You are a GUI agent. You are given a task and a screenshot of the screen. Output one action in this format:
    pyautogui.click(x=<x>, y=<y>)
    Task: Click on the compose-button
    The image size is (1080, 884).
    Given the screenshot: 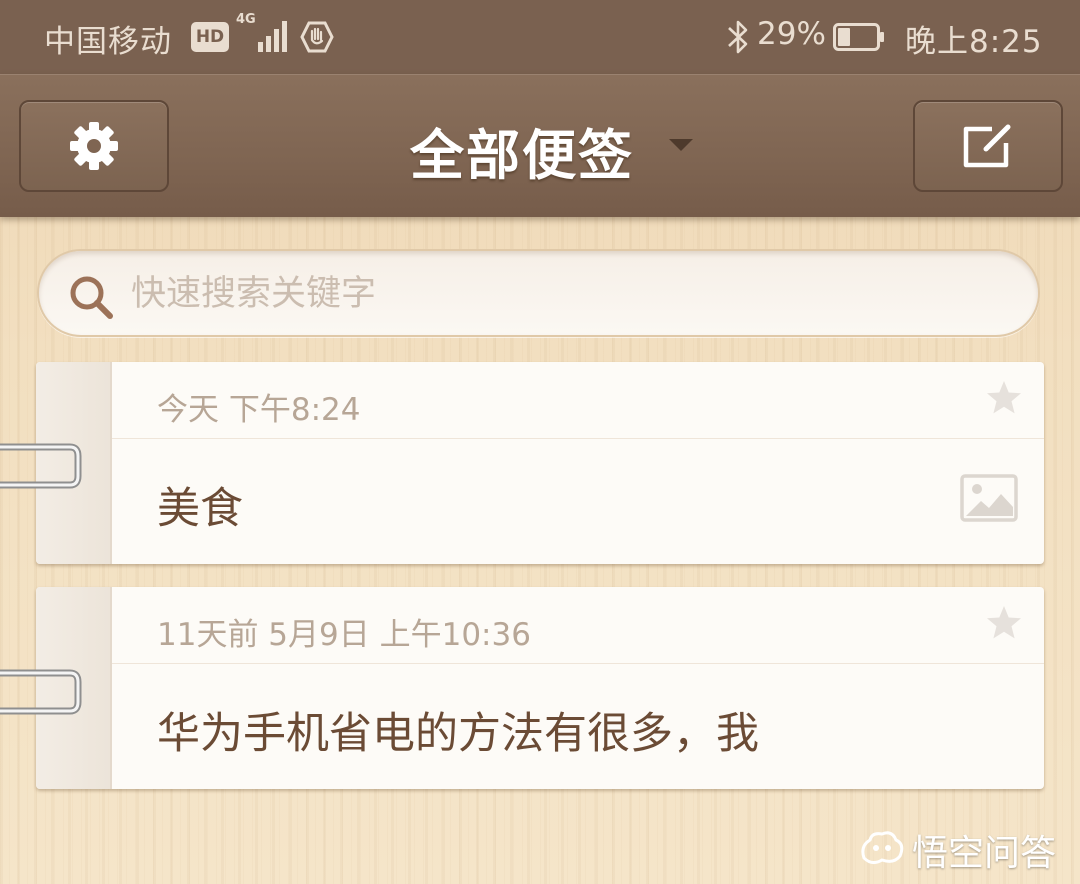 What is the action you would take?
    pyautogui.click(x=988, y=146)
    